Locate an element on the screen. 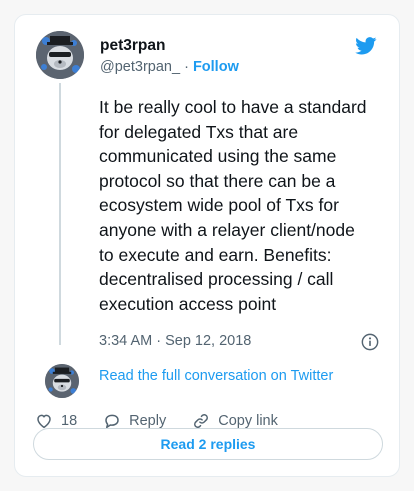 This screenshot has height=491, width=414. twitter-bird-icon is located at coordinates (366, 46).